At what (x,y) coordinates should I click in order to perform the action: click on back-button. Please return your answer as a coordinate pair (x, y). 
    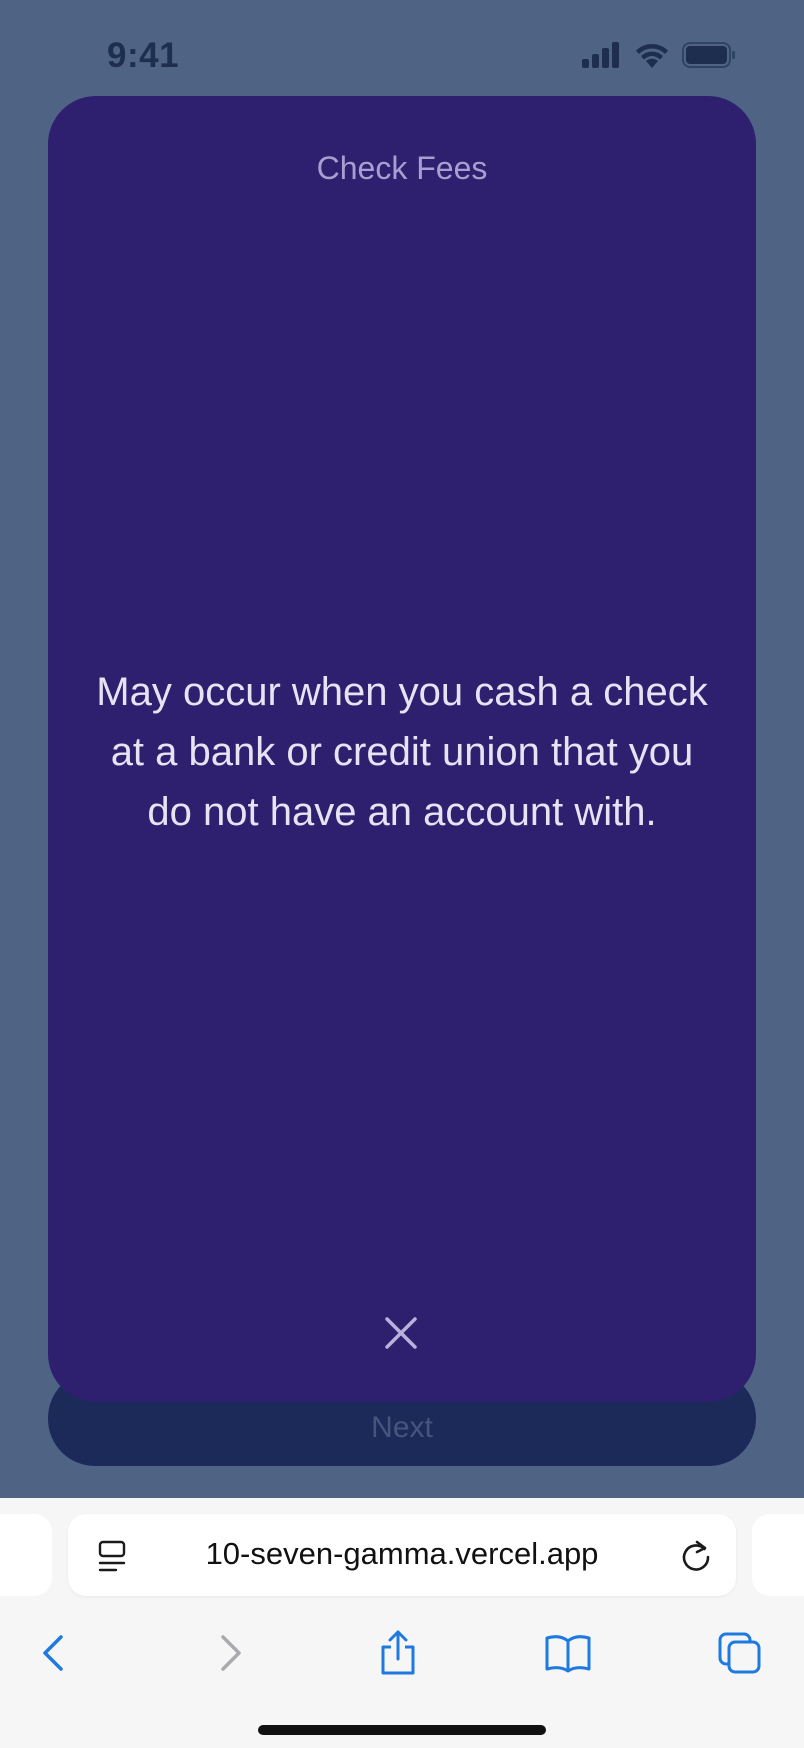
    Looking at the image, I should click on (54, 1654).